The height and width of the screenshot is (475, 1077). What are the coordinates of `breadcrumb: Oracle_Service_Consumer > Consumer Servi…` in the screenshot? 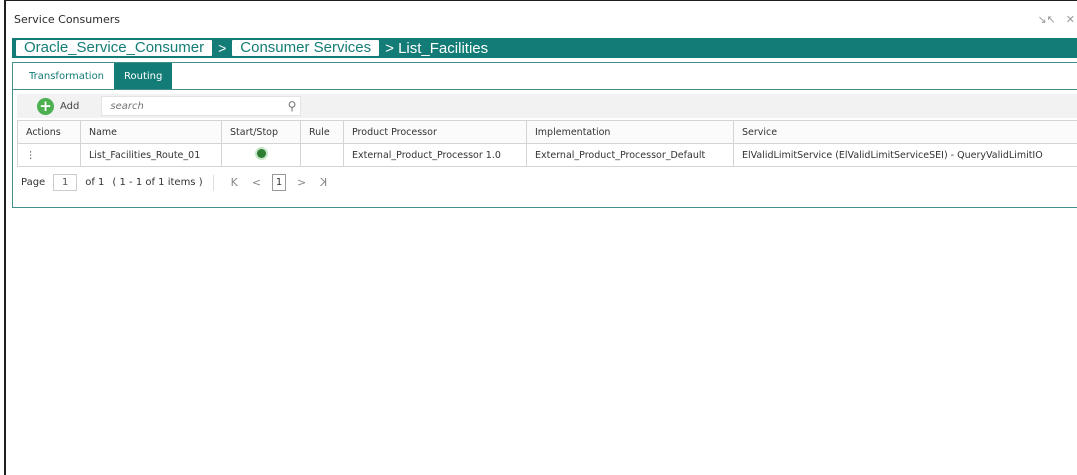 It's located at (544, 48).